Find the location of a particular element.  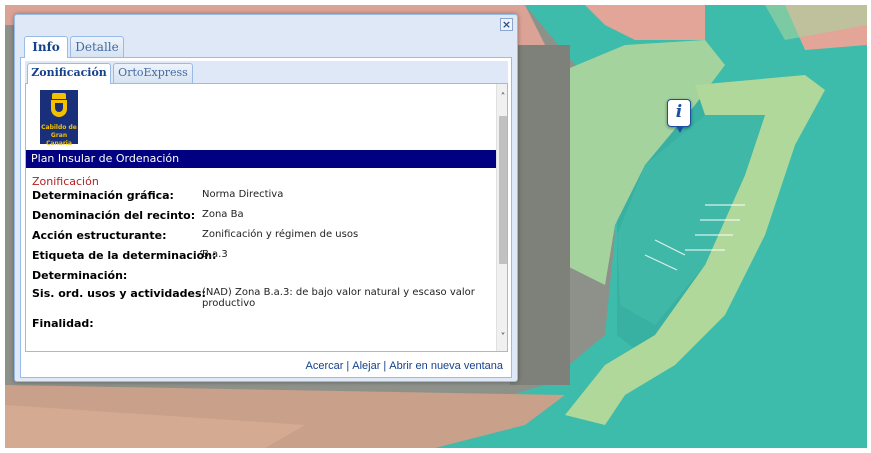

info-marker-icon: i is located at coordinates (679, 116).